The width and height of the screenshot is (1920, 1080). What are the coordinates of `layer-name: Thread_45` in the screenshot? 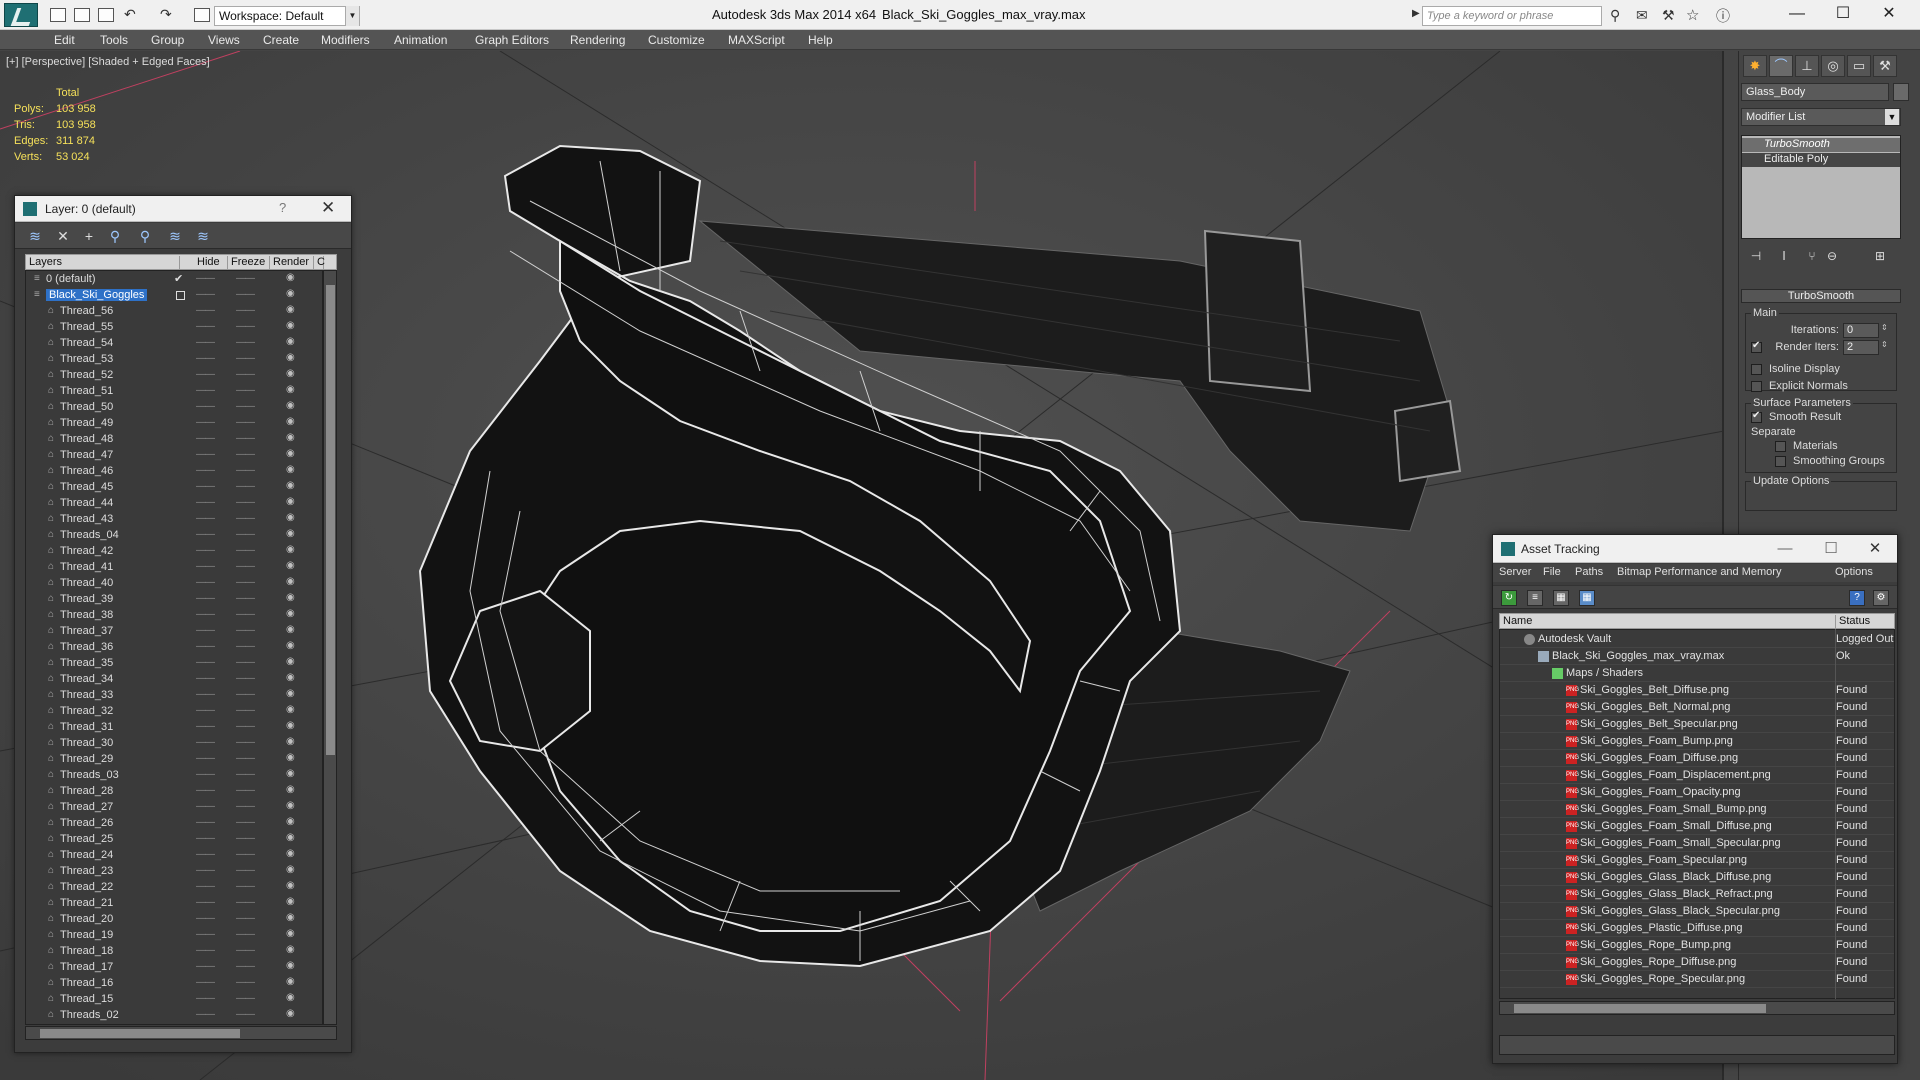 It's located at (86, 487).